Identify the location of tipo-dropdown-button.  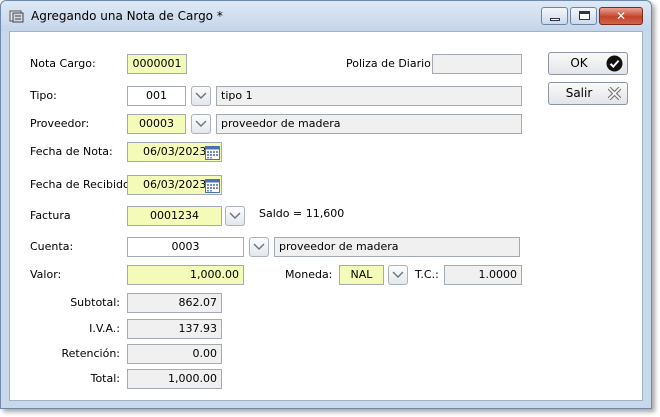
(201, 96).